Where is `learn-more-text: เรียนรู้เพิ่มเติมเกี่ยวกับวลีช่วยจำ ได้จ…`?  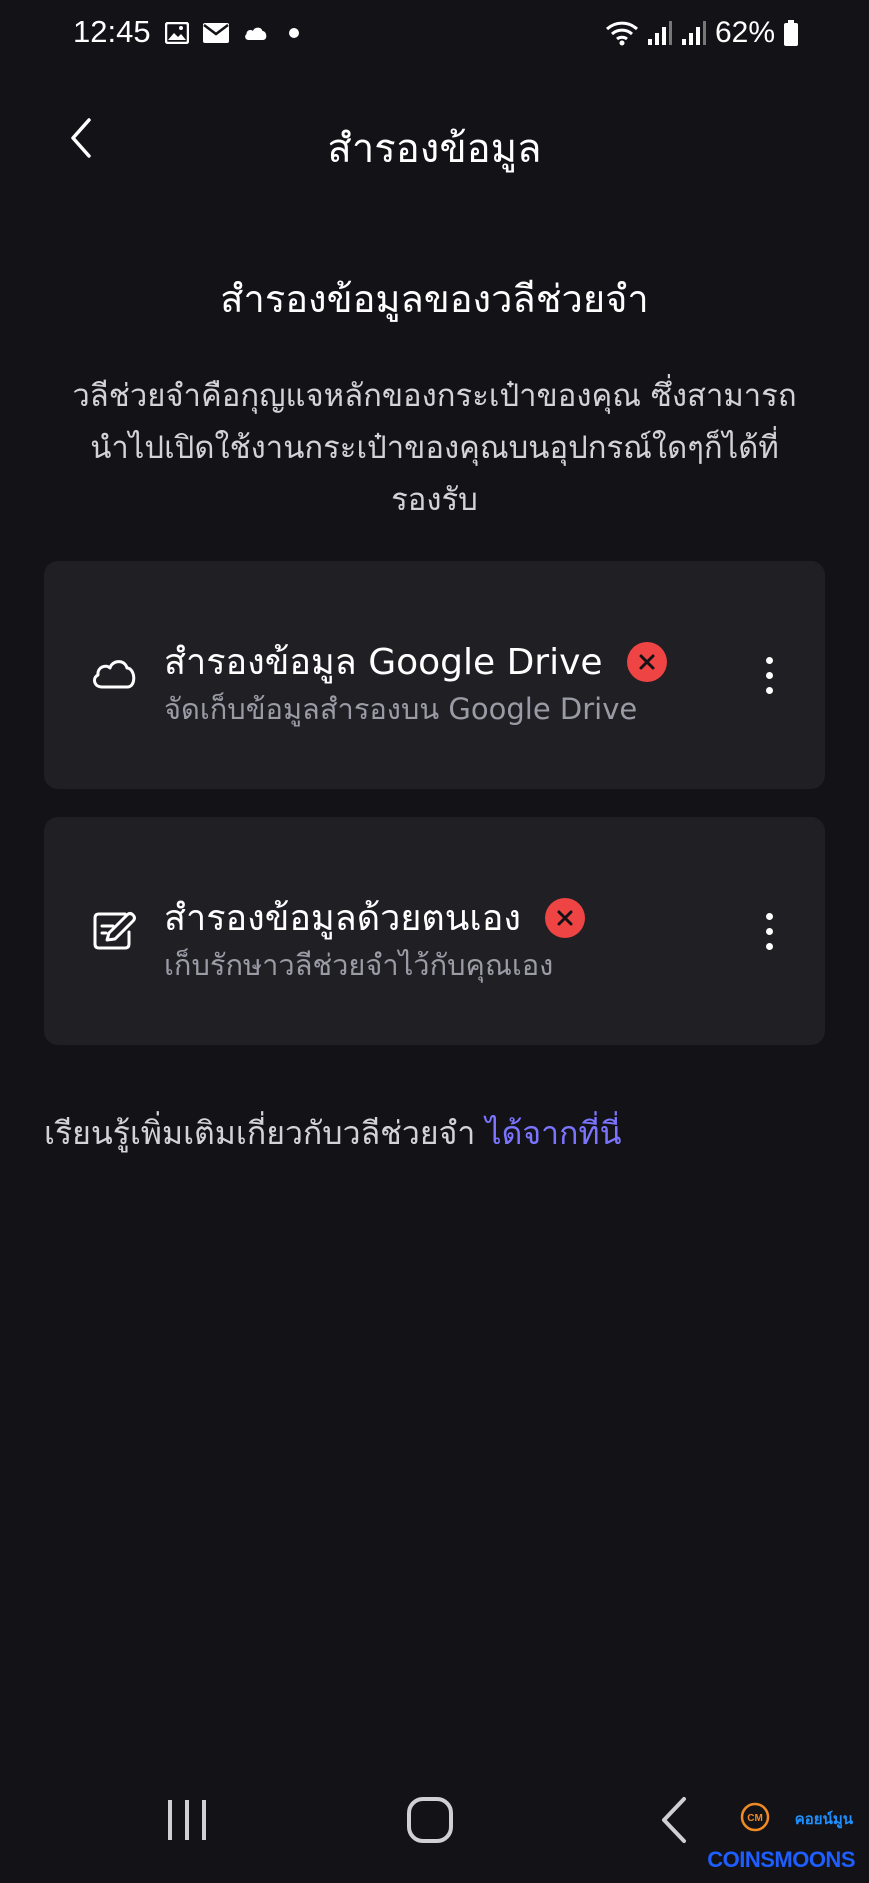 learn-more-text: เรียนรู้เพิ่มเติมเกี่ยวกับวลีช่วยจำ ได้จ… is located at coordinates (332, 1133).